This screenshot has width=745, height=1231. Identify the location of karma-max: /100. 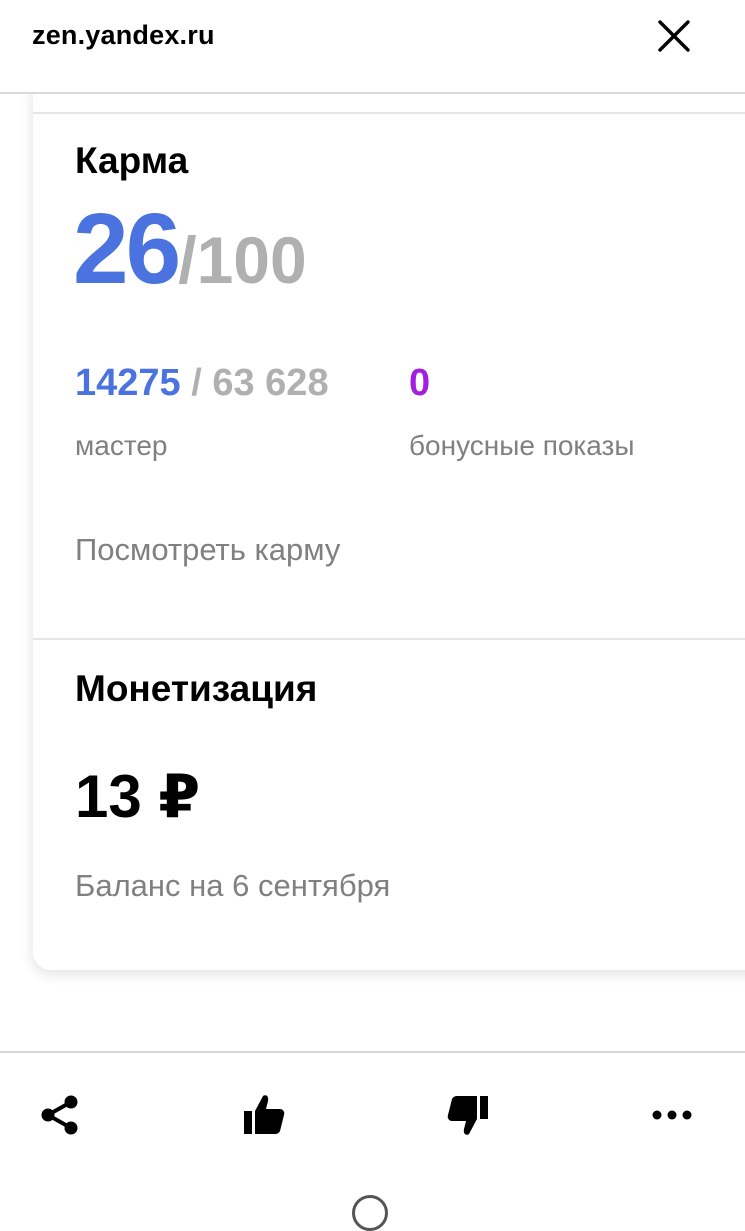
(242, 260).